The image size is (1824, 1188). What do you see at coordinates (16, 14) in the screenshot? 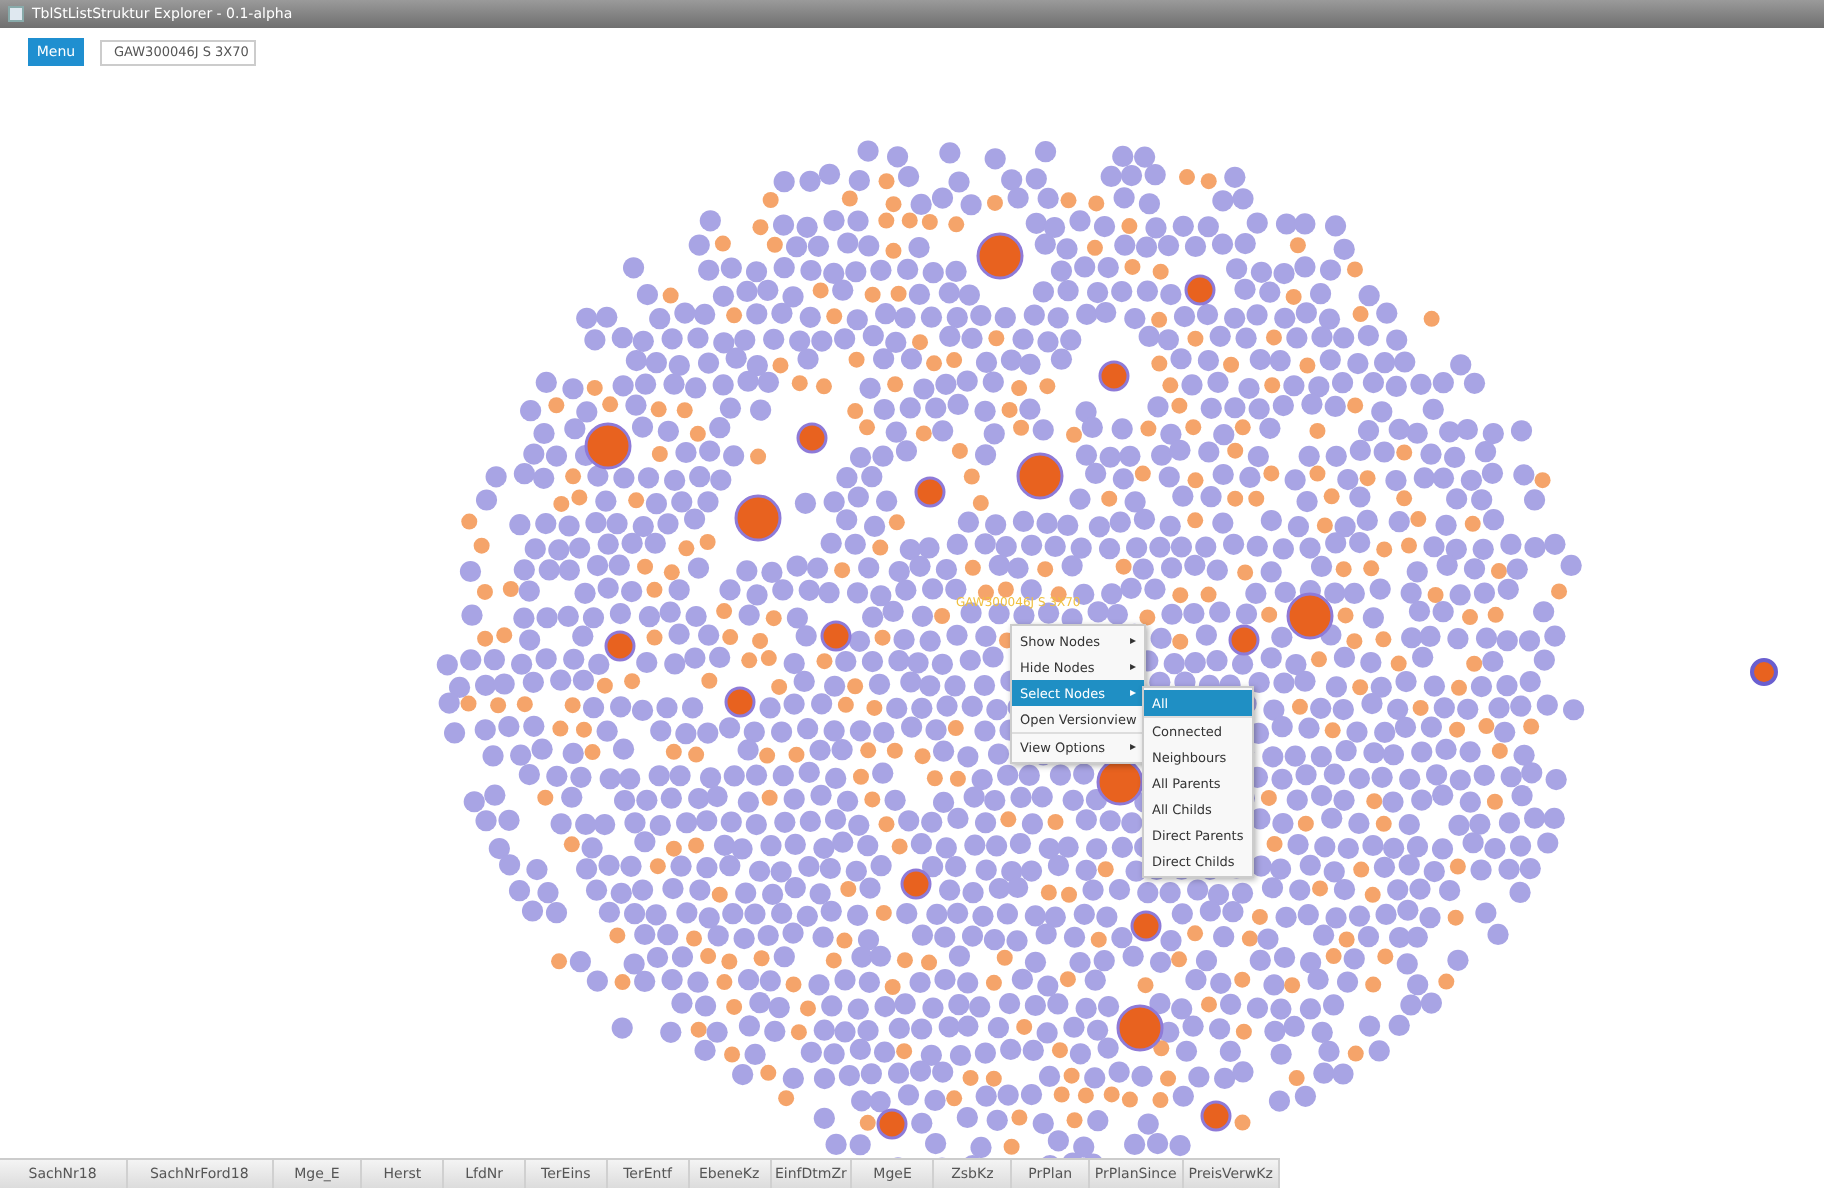
I see `app-icon` at bounding box center [16, 14].